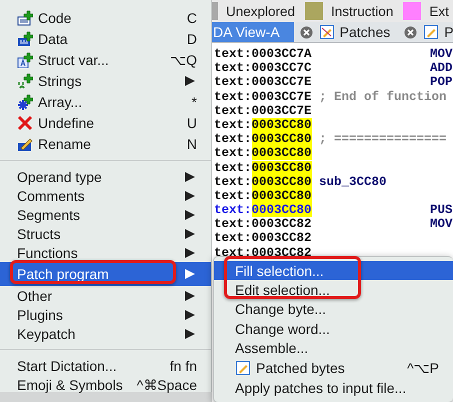 The height and width of the screenshot is (402, 453). I want to click on menu-item: Keypatch, so click(105, 333).